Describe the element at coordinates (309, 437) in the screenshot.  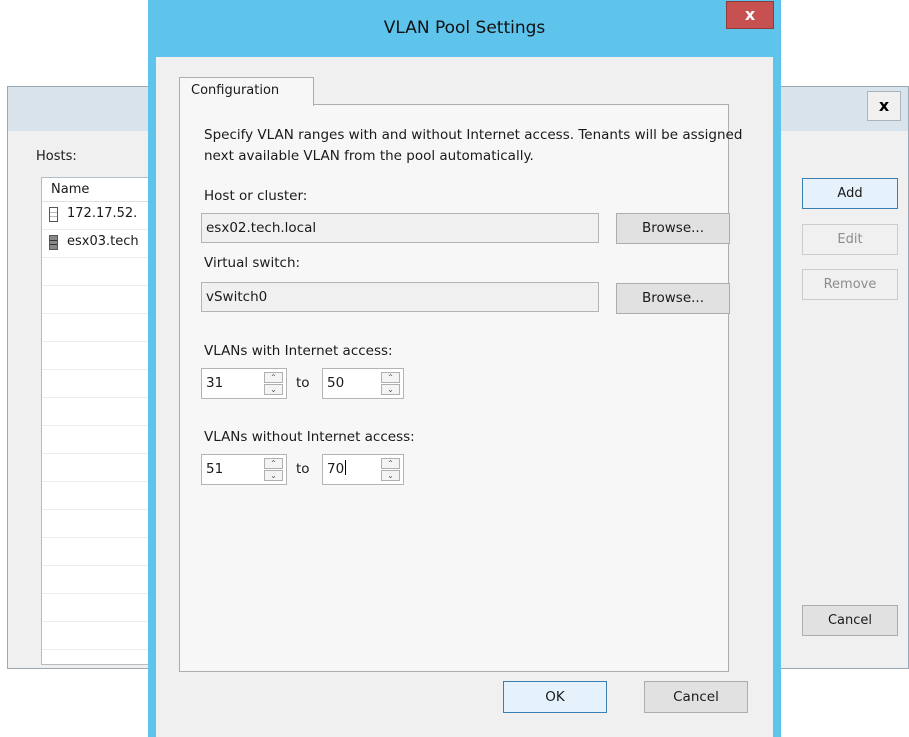
I see `vlans-without-internet-label: VLANs without Internet access:` at that location.